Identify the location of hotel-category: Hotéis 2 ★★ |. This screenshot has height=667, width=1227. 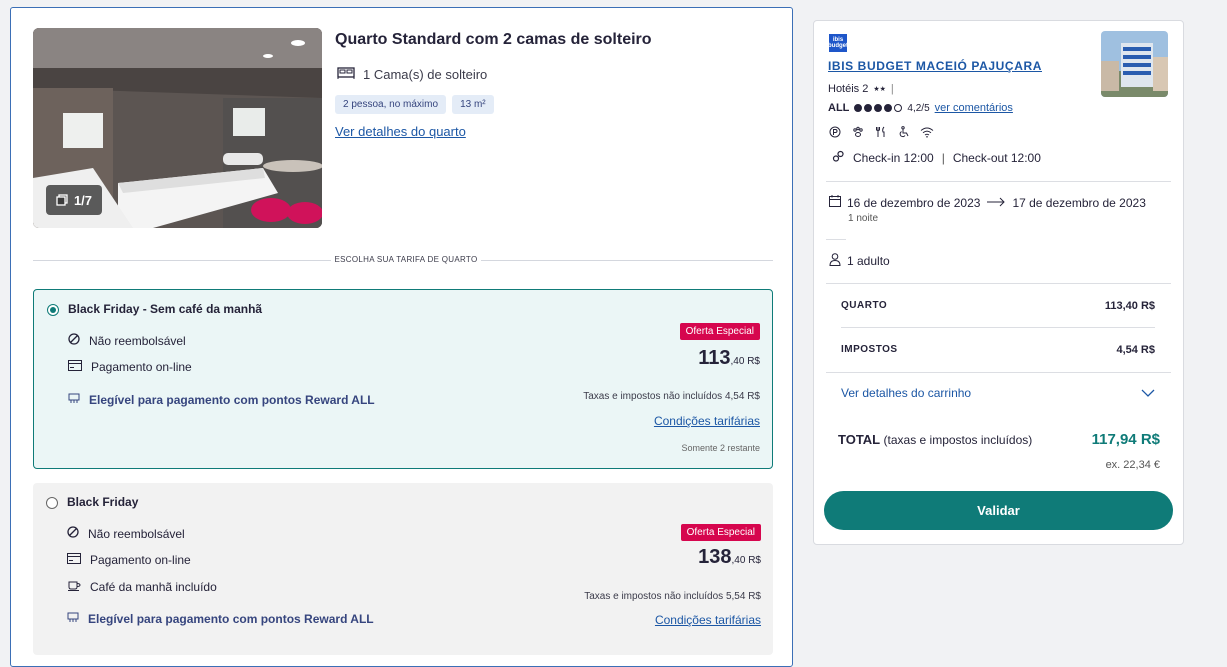
(861, 89).